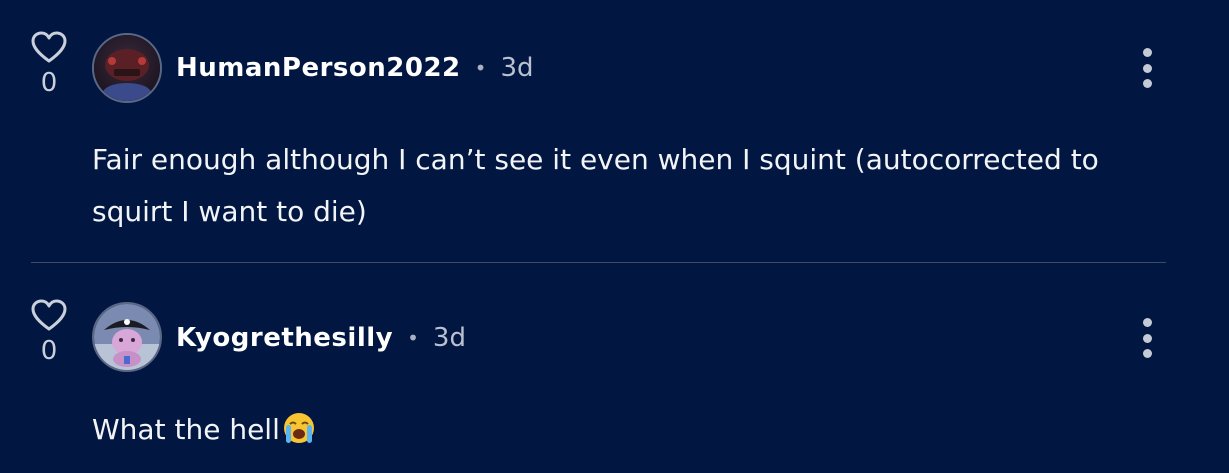 The height and width of the screenshot is (473, 1229). What do you see at coordinates (598, 262) in the screenshot?
I see `comment-divider` at bounding box center [598, 262].